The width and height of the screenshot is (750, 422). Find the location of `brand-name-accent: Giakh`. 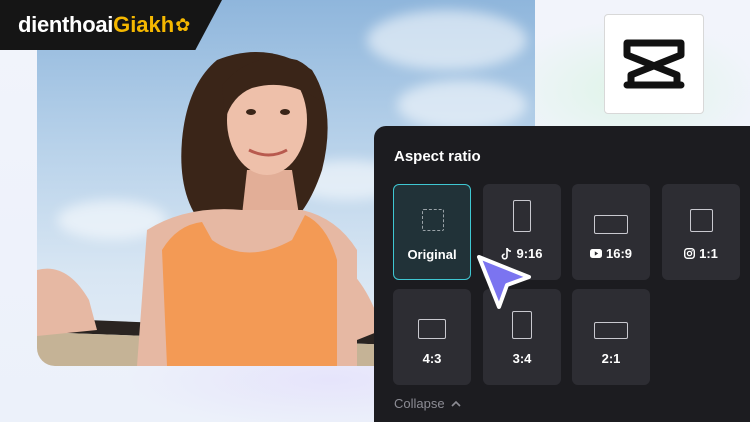

brand-name-accent: Giakh is located at coordinates (144, 24).